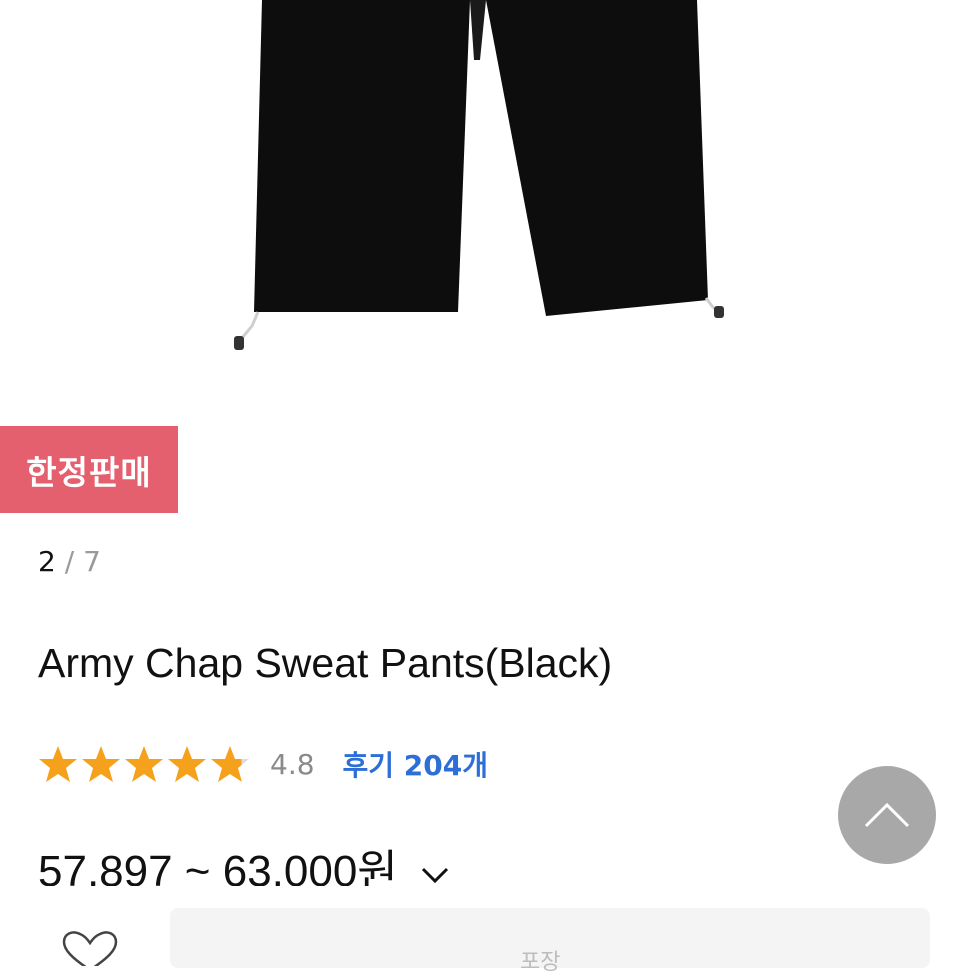 This screenshot has width=960, height=976. What do you see at coordinates (47, 561) in the screenshot?
I see `pager-current: 2` at bounding box center [47, 561].